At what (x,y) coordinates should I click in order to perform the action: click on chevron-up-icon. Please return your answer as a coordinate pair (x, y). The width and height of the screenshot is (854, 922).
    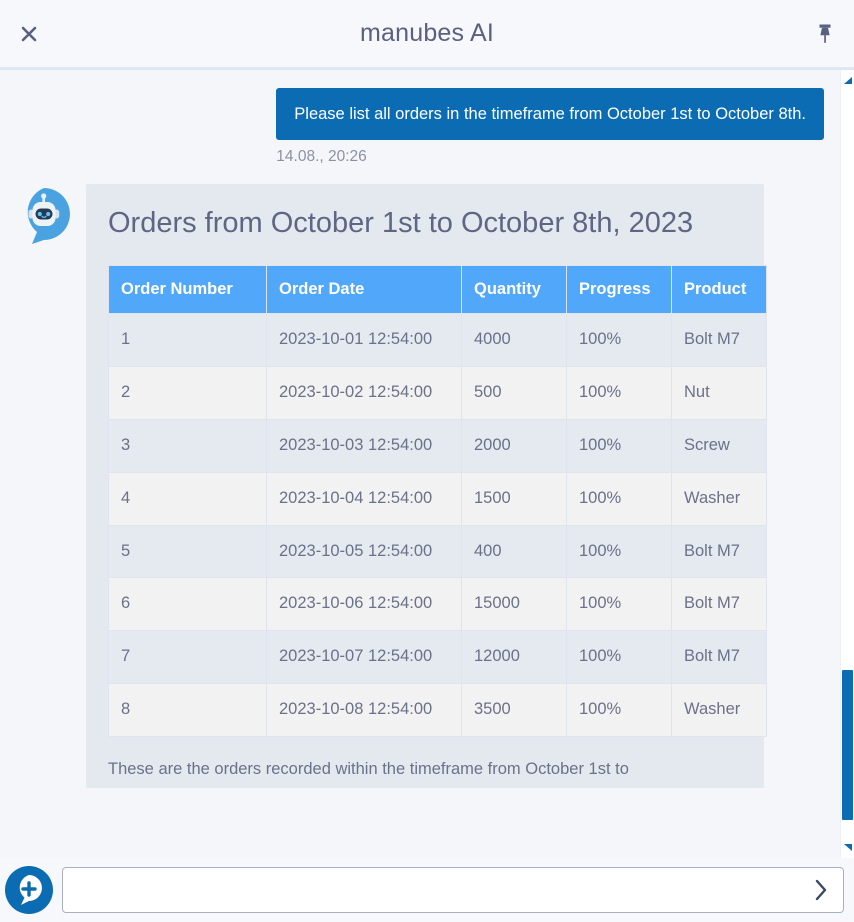
    Looking at the image, I should click on (848, 81).